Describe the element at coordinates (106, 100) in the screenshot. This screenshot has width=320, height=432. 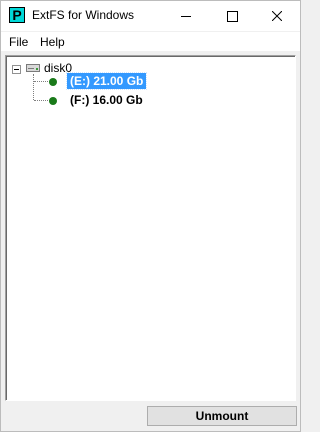
I see `tree-node-partition-f: (F:) 16.00 Gb` at that location.